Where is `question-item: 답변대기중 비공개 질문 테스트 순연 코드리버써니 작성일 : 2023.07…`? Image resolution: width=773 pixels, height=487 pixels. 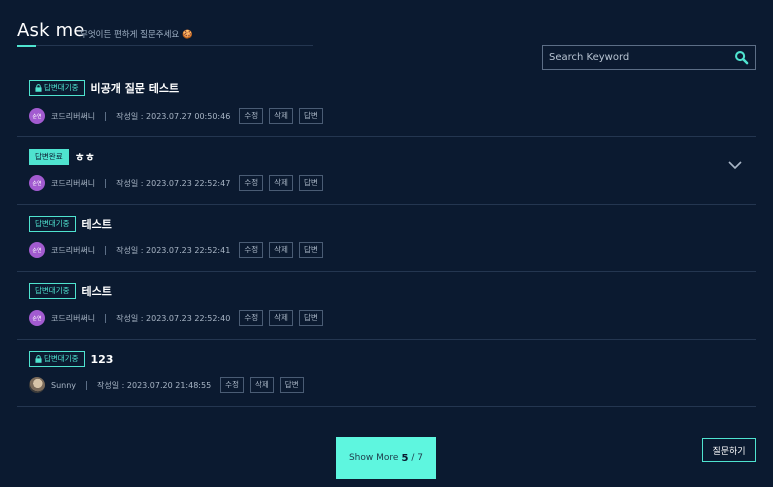
question-item: 답변대기중 비공개 질문 테스트 순연 코드리버써니 작성일 : 2023.07… is located at coordinates (386, 108).